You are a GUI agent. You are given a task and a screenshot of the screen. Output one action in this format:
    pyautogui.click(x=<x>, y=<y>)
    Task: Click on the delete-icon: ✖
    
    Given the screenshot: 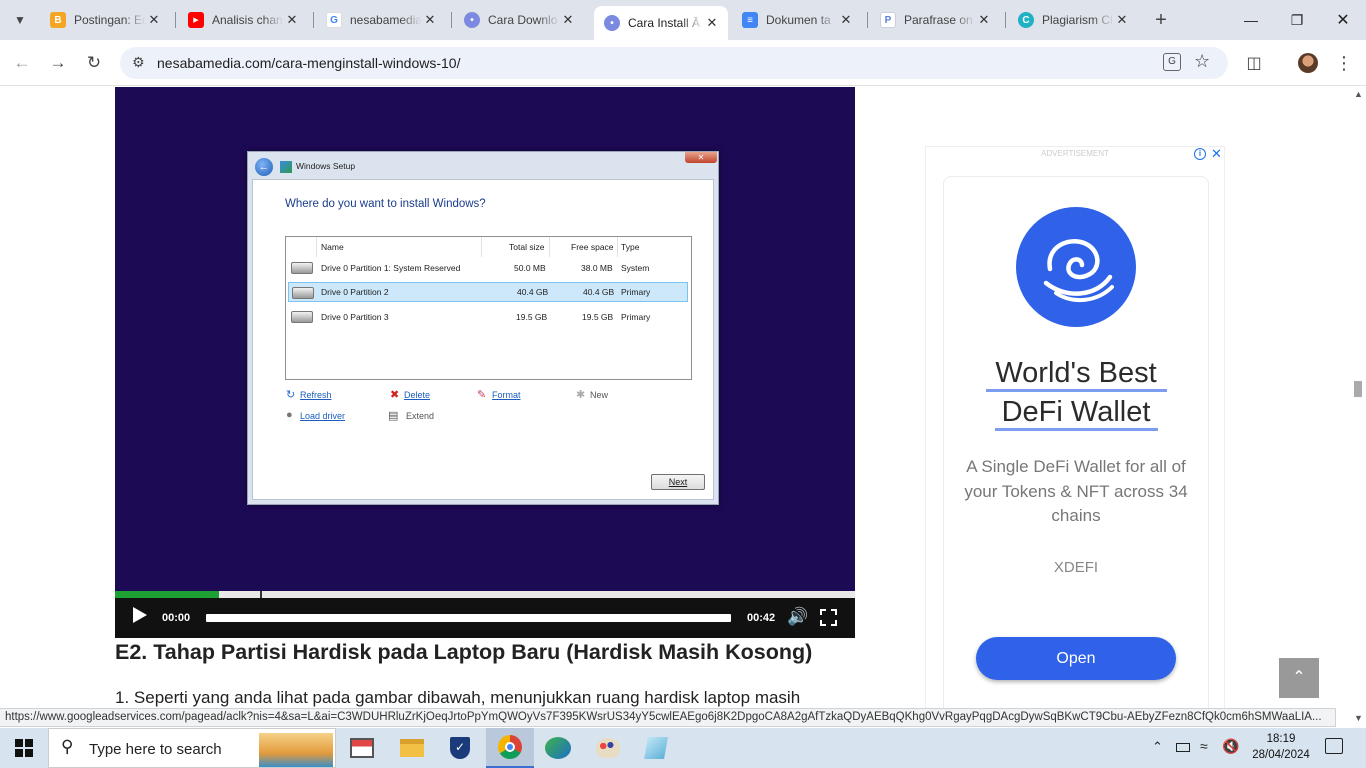 What is the action you would take?
    pyautogui.click(x=395, y=395)
    